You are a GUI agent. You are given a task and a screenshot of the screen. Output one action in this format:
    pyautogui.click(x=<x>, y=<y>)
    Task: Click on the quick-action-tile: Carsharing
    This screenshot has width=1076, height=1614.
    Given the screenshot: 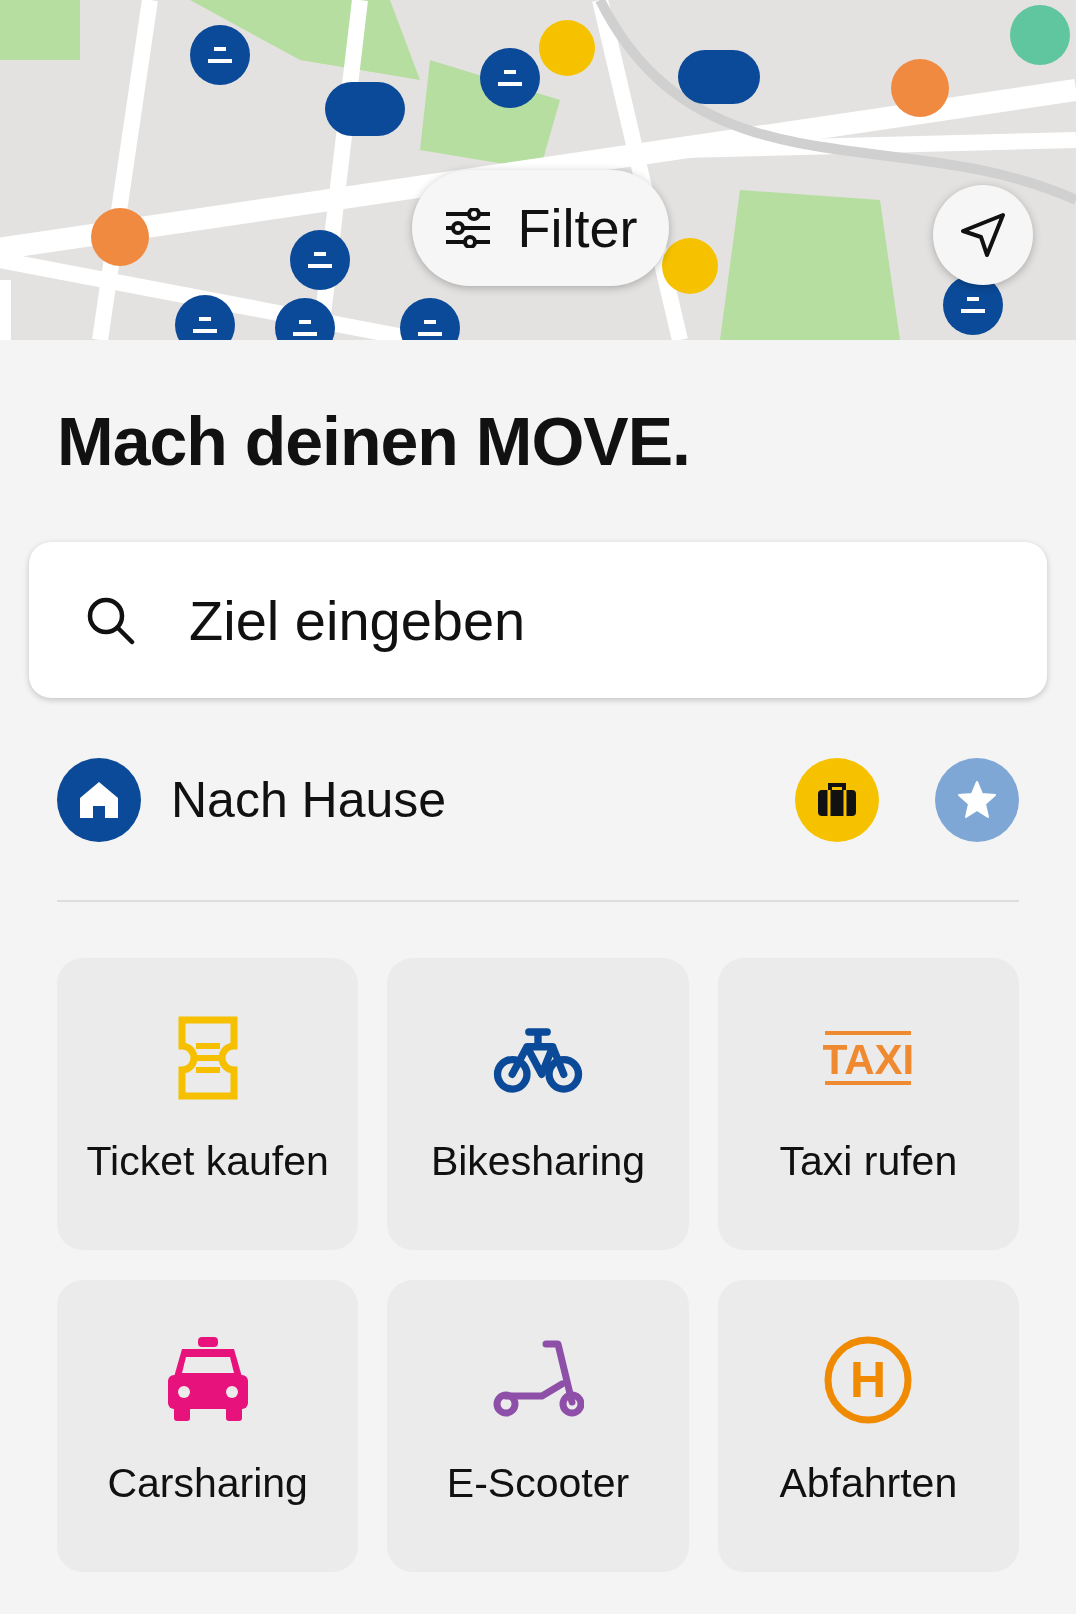 What is the action you would take?
    pyautogui.click(x=208, y=1426)
    